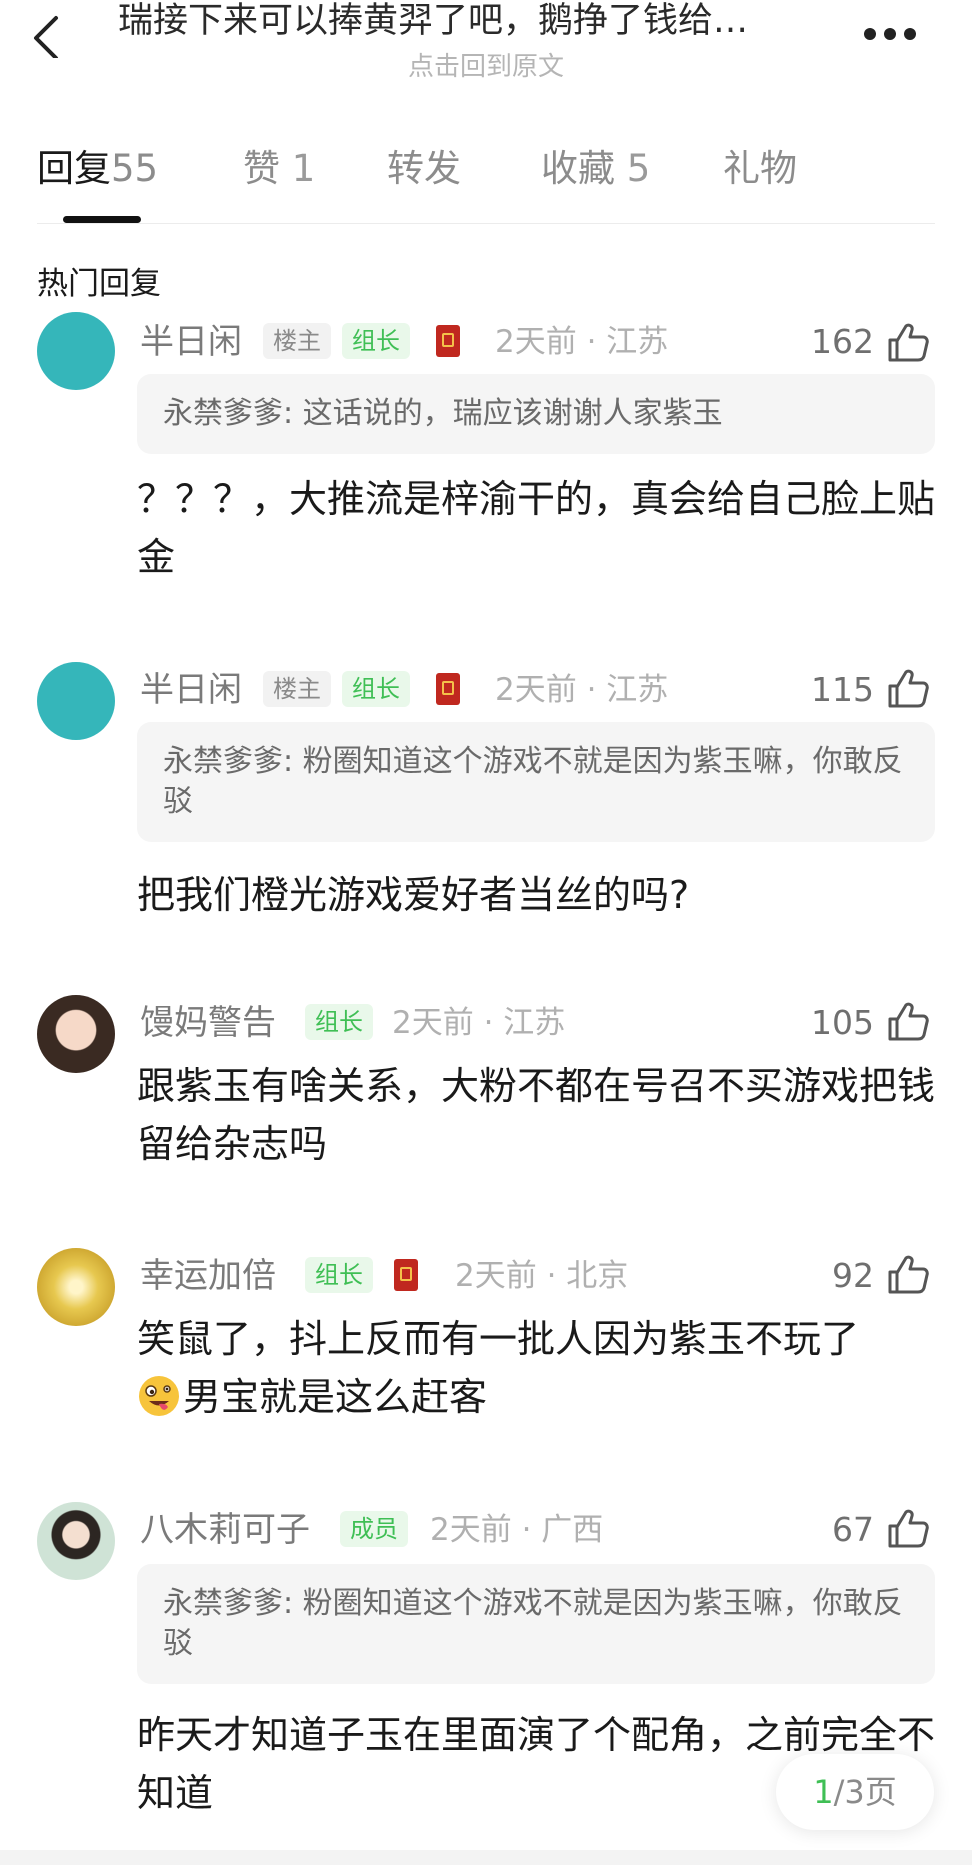 The height and width of the screenshot is (1865, 972). Describe the element at coordinates (517, 1530) in the screenshot. I see `time-location: 2天前 · 广西` at that location.